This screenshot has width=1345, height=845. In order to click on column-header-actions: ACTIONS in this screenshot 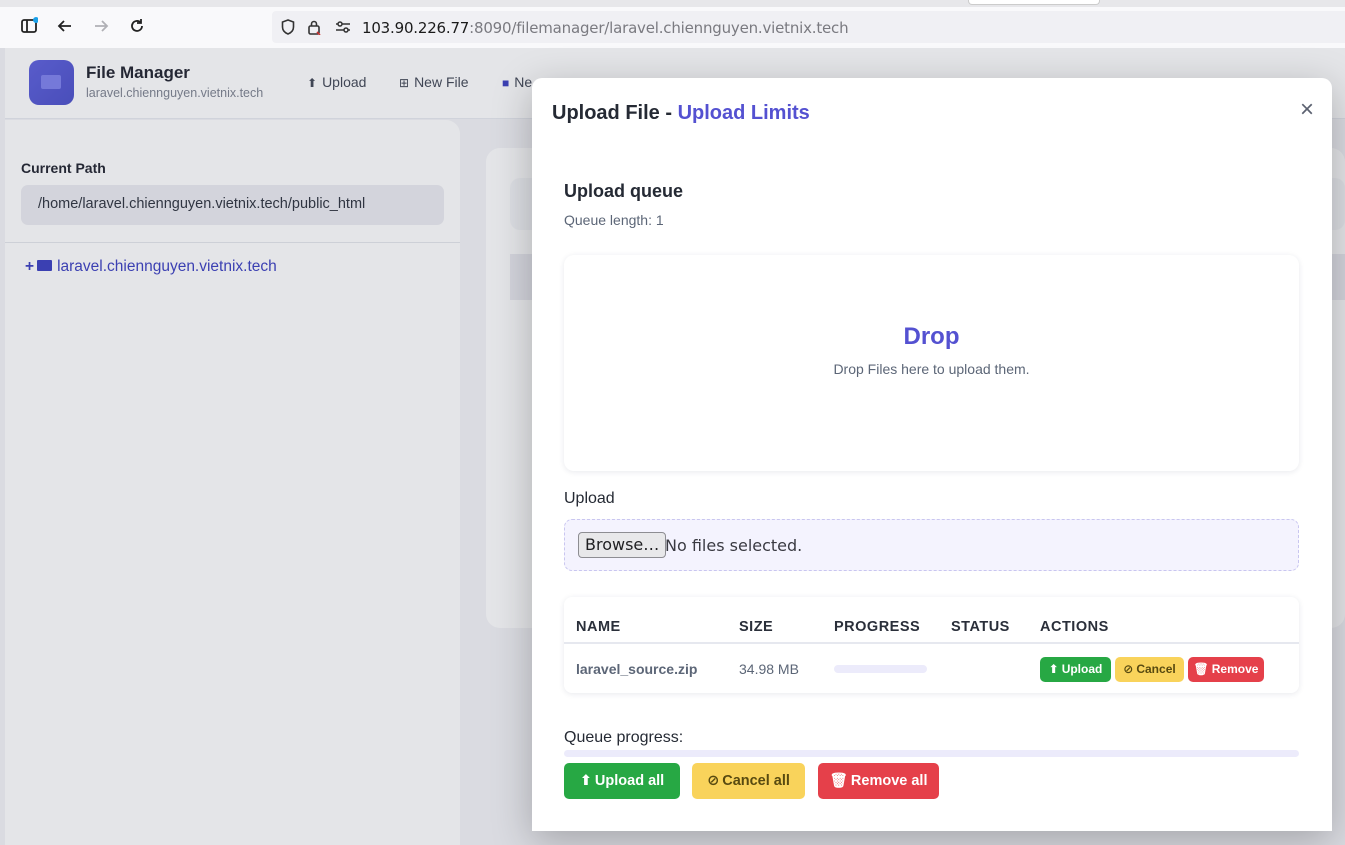, I will do `click(1074, 627)`.